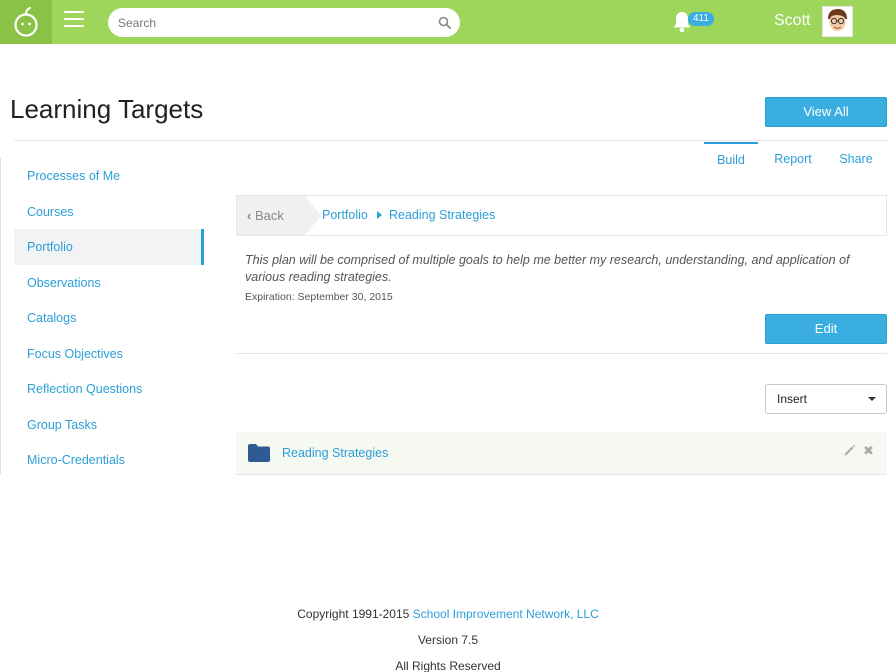  What do you see at coordinates (701, 19) in the screenshot?
I see `notification-count-badge: 411` at bounding box center [701, 19].